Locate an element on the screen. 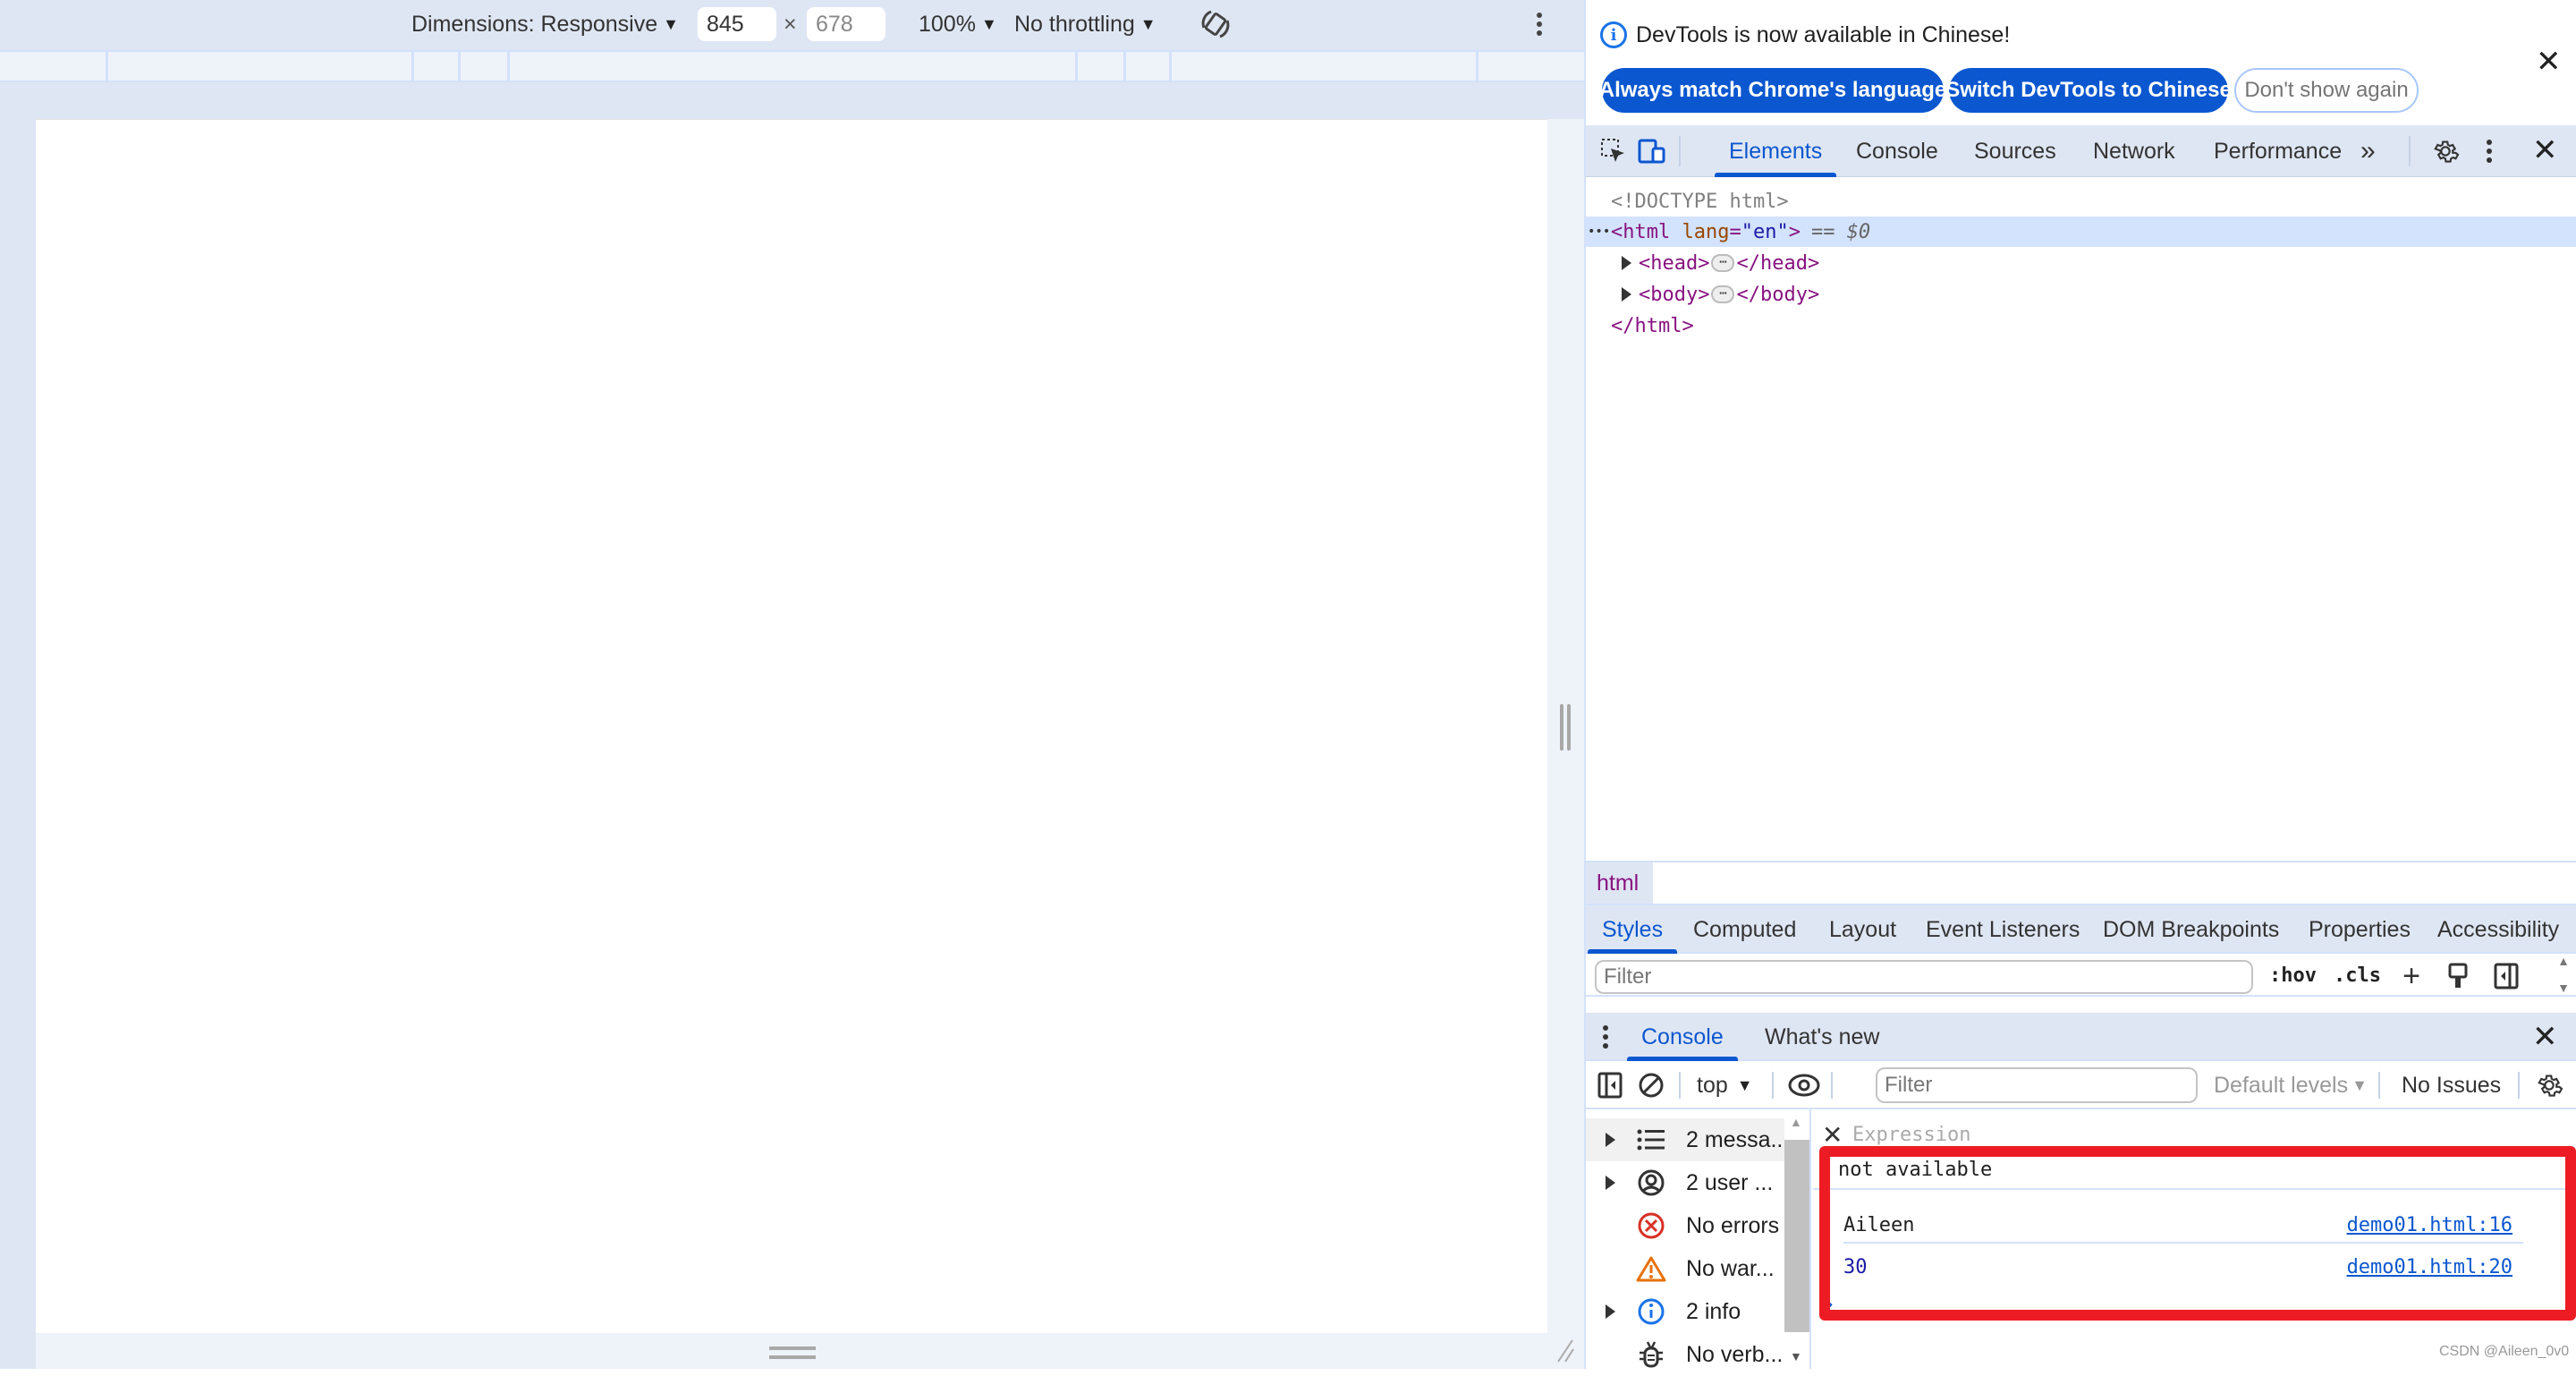  zoom-dropdown: 100% ▼ is located at coordinates (958, 24).